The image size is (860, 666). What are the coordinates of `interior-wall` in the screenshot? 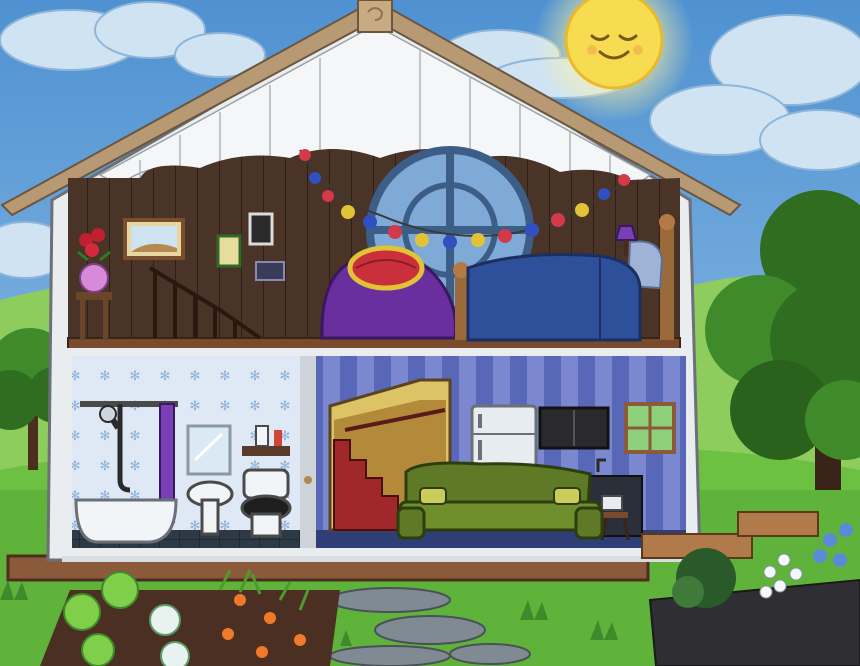 It's located at (308, 452).